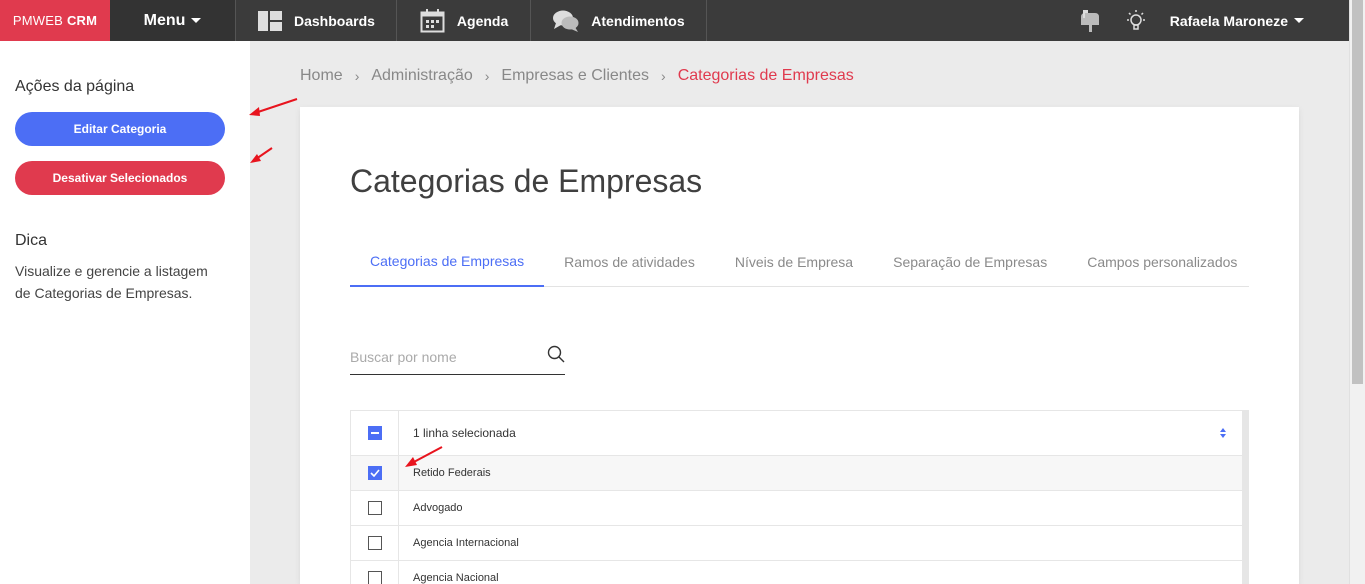 Image resolution: width=1365 pixels, height=584 pixels. I want to click on chat-icon, so click(566, 21).